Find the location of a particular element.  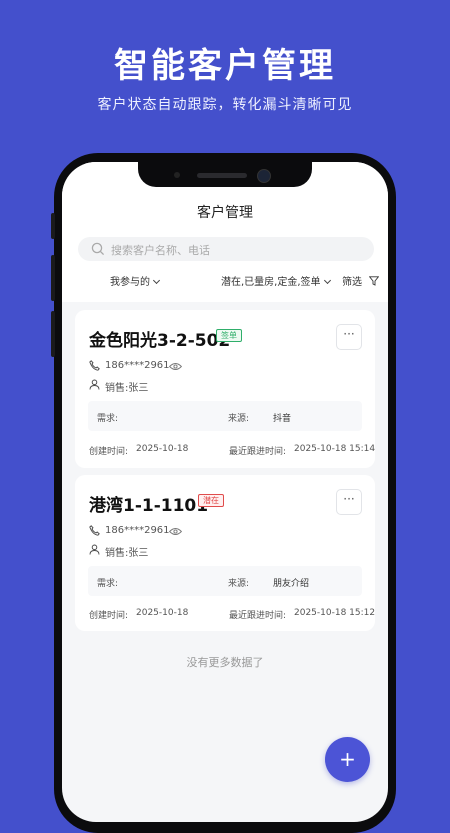

add-customer-button: + is located at coordinates (347, 759).